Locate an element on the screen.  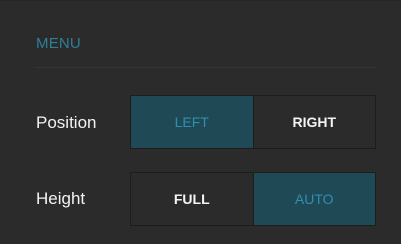
height-segmented-control: FULL AUTO is located at coordinates (253, 199).